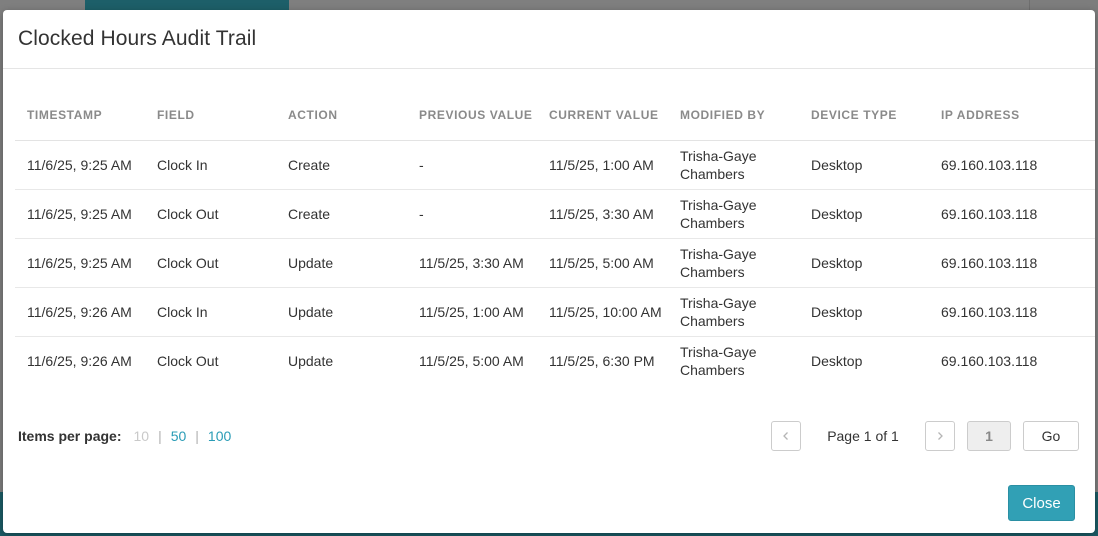 The width and height of the screenshot is (1098, 536). What do you see at coordinates (602, 165) in the screenshot?
I see `cell-current-value: 11/5/25, 1:00 AM` at bounding box center [602, 165].